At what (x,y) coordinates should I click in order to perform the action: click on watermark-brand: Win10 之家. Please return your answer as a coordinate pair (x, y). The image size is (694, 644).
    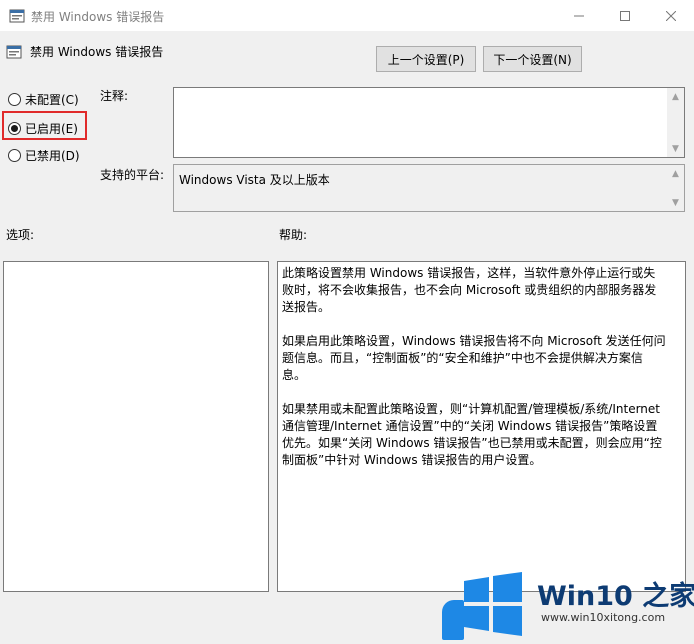
    Looking at the image, I should click on (615, 596).